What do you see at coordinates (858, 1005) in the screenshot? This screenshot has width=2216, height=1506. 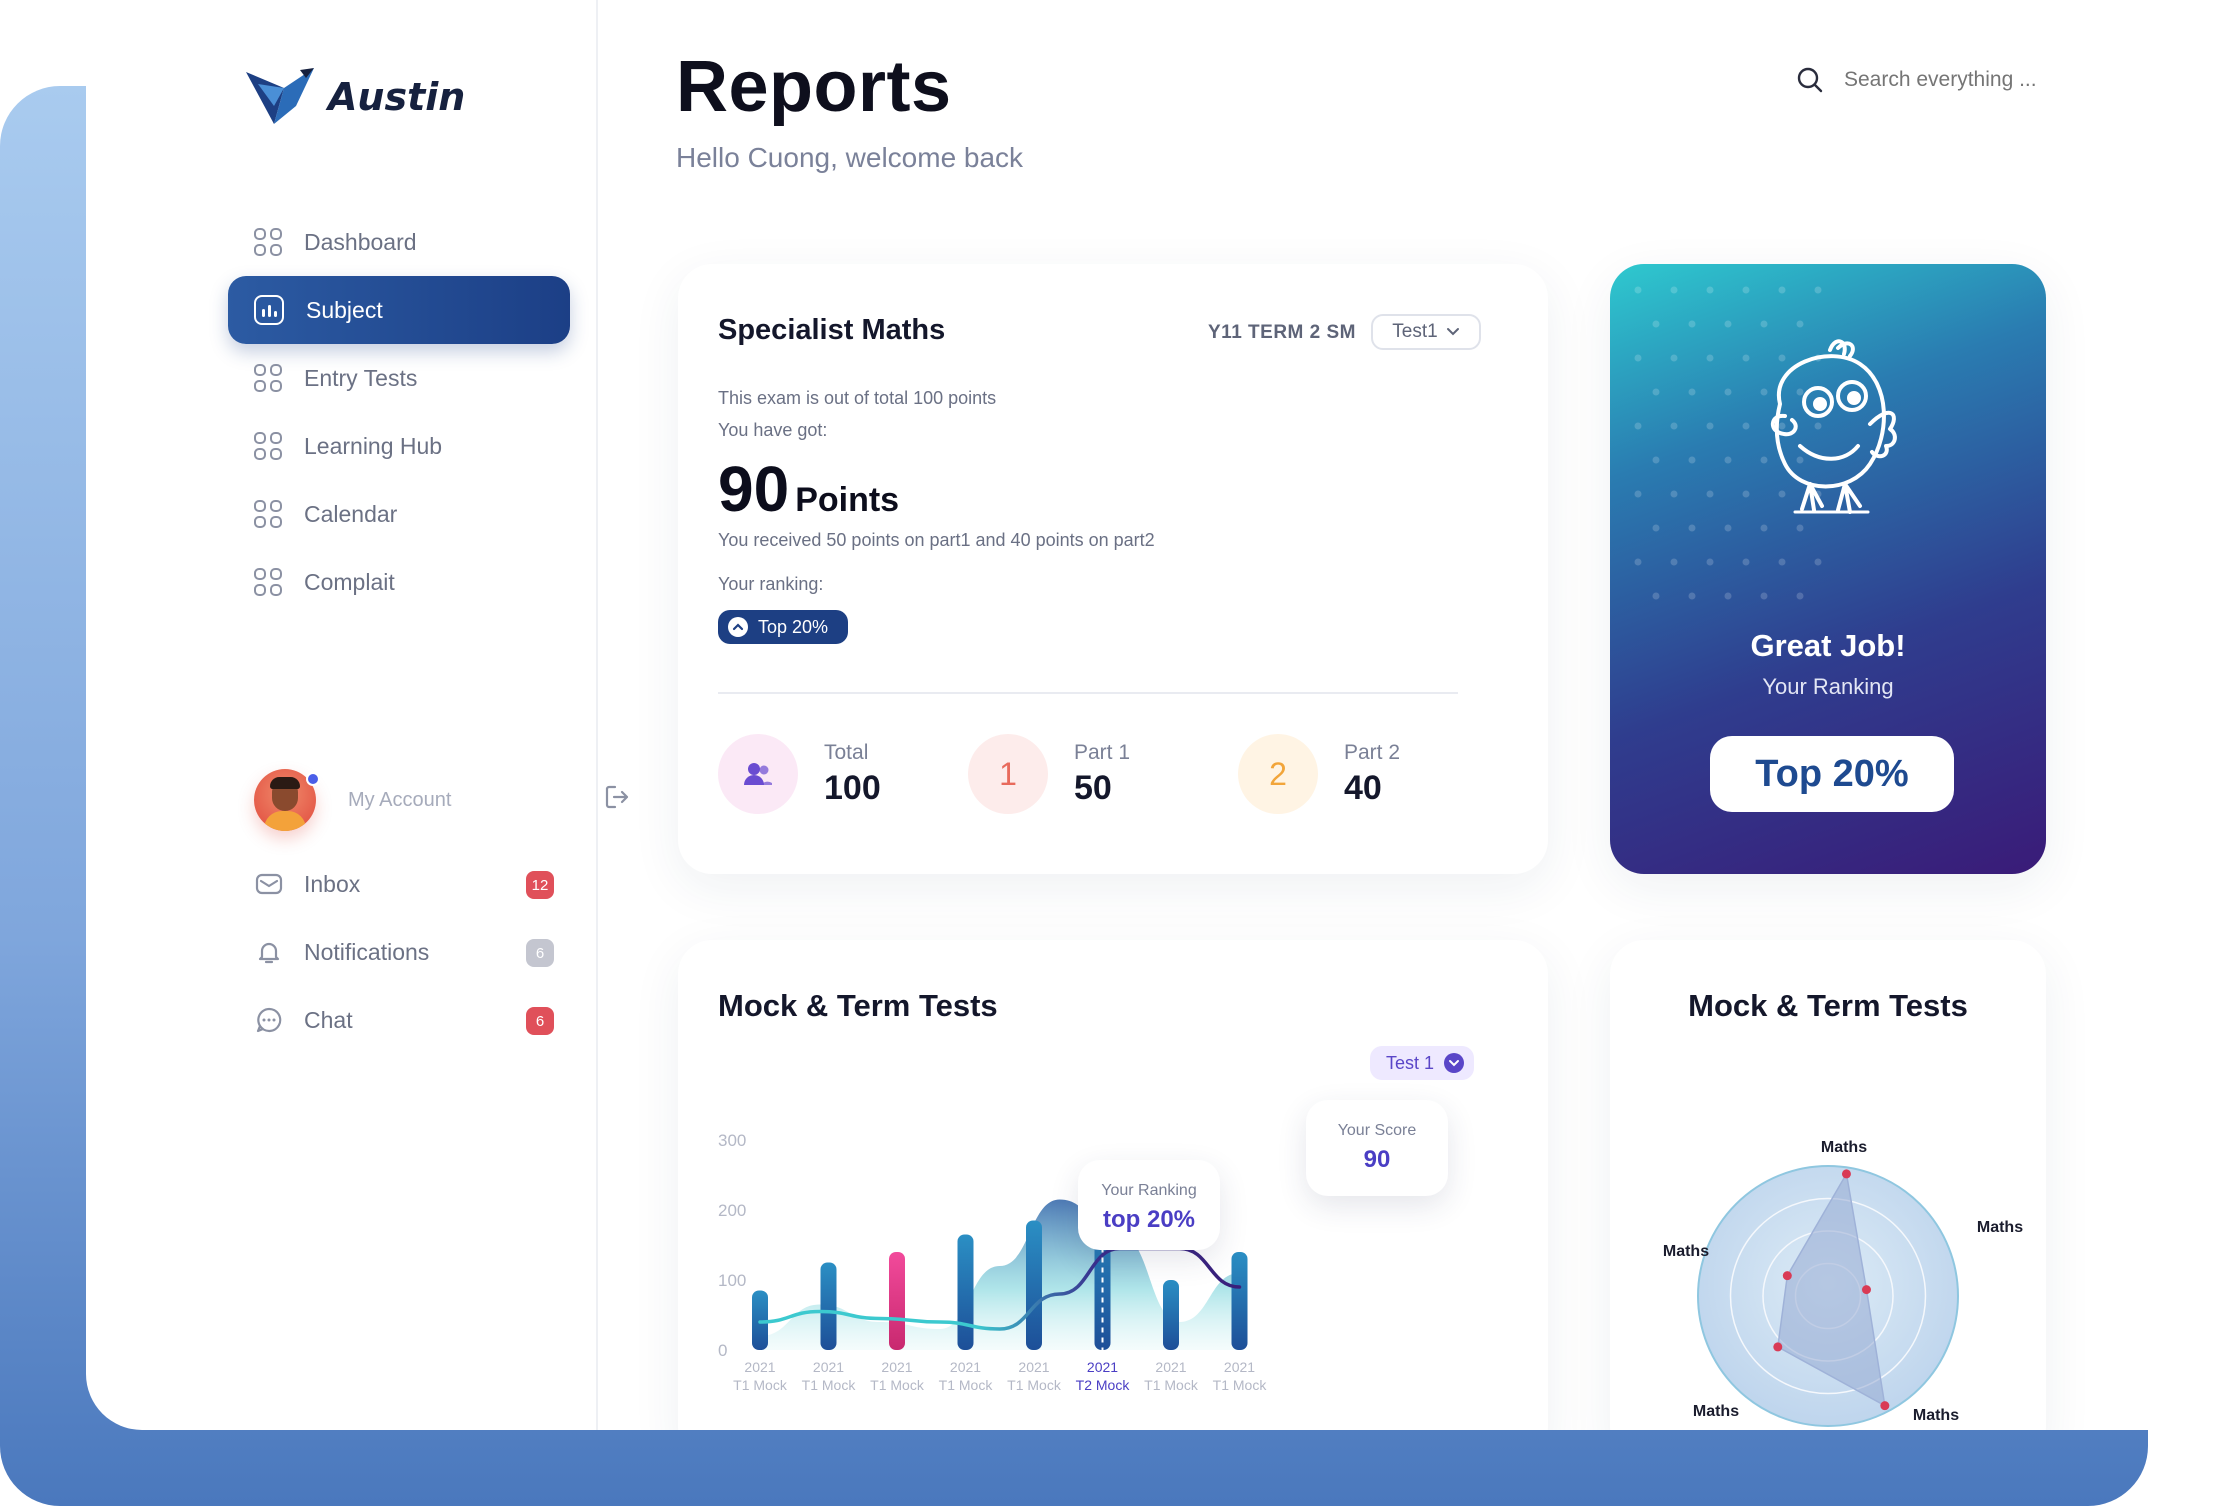 I see `chart-title: Mock & Term Tests` at bounding box center [858, 1005].